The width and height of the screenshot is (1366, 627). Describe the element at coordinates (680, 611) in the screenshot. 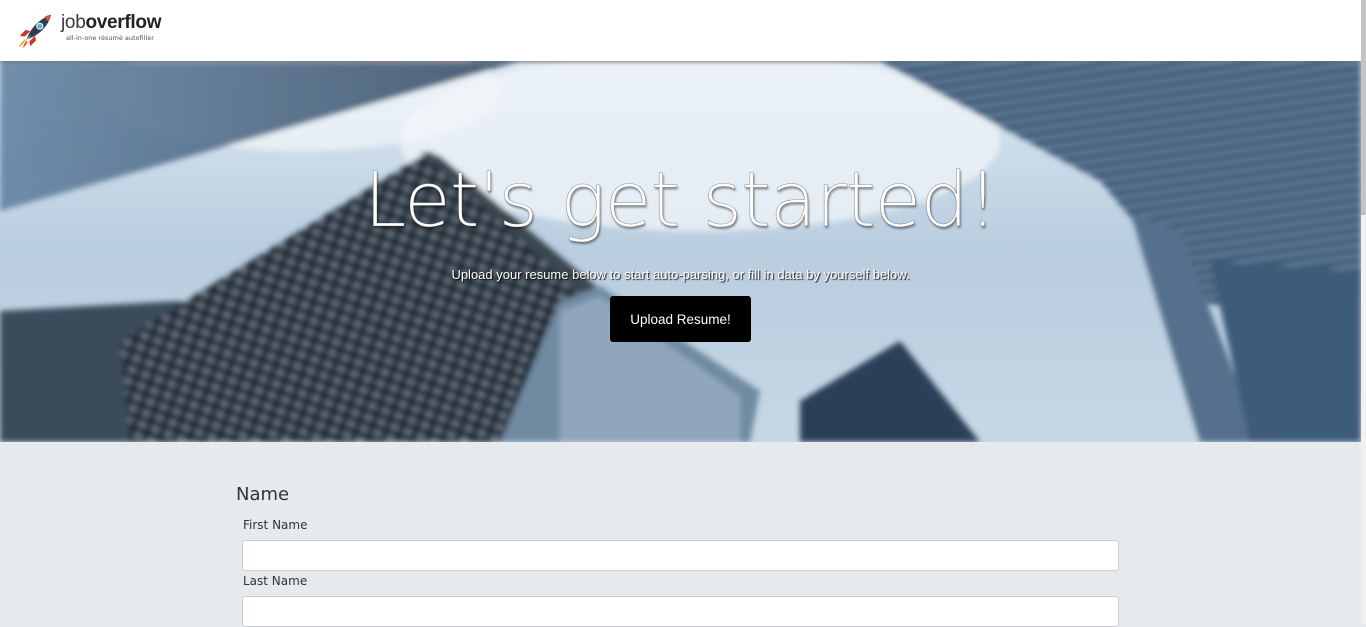

I see `last-name-input` at that location.